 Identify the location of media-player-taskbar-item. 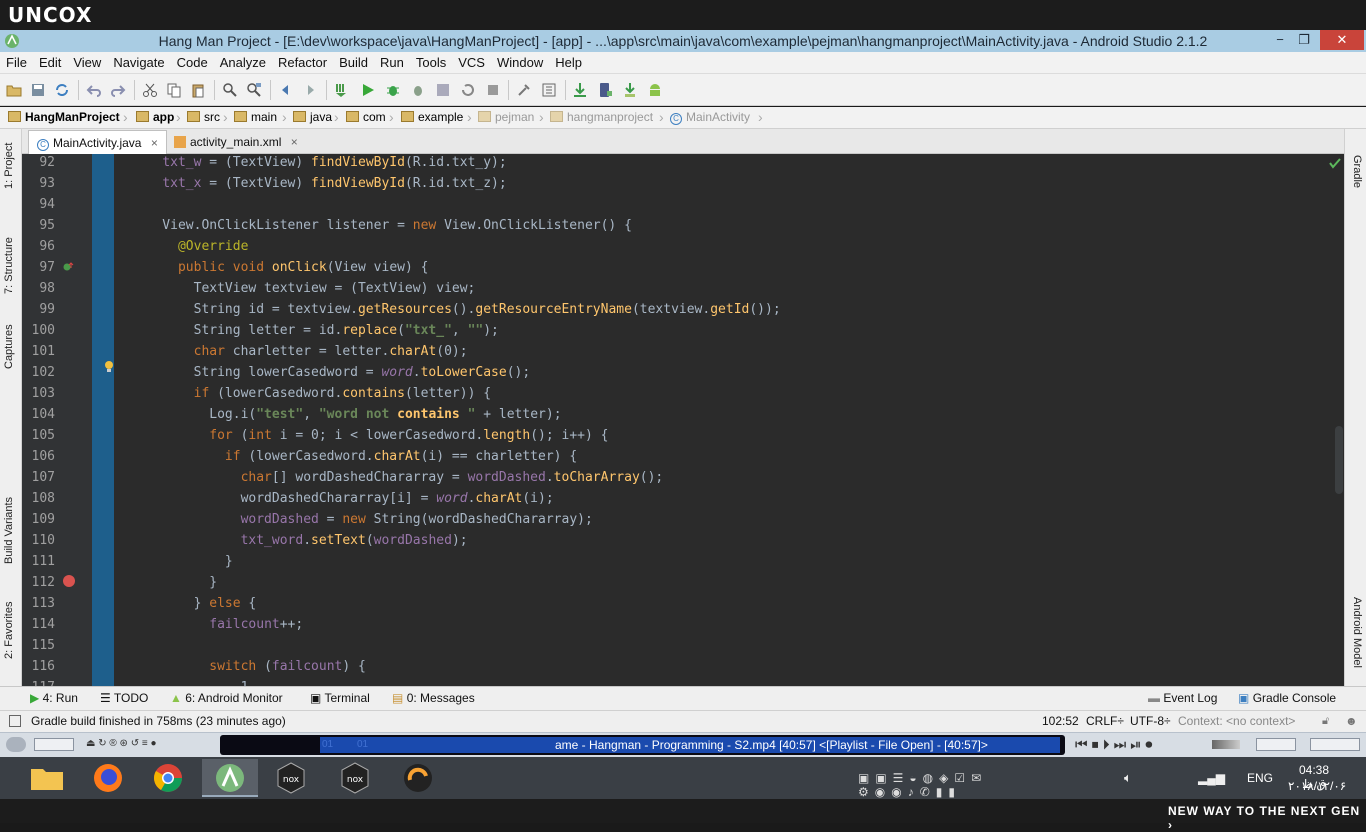
(418, 778).